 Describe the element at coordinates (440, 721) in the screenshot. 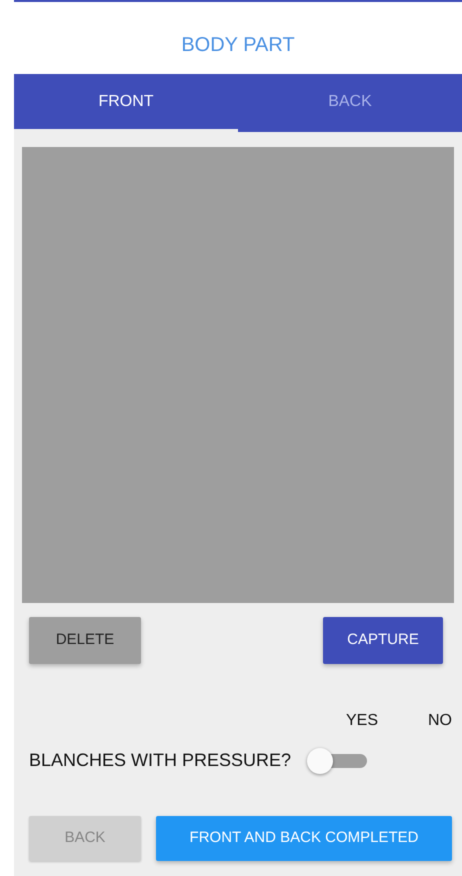

I see `no-label: NO` at that location.